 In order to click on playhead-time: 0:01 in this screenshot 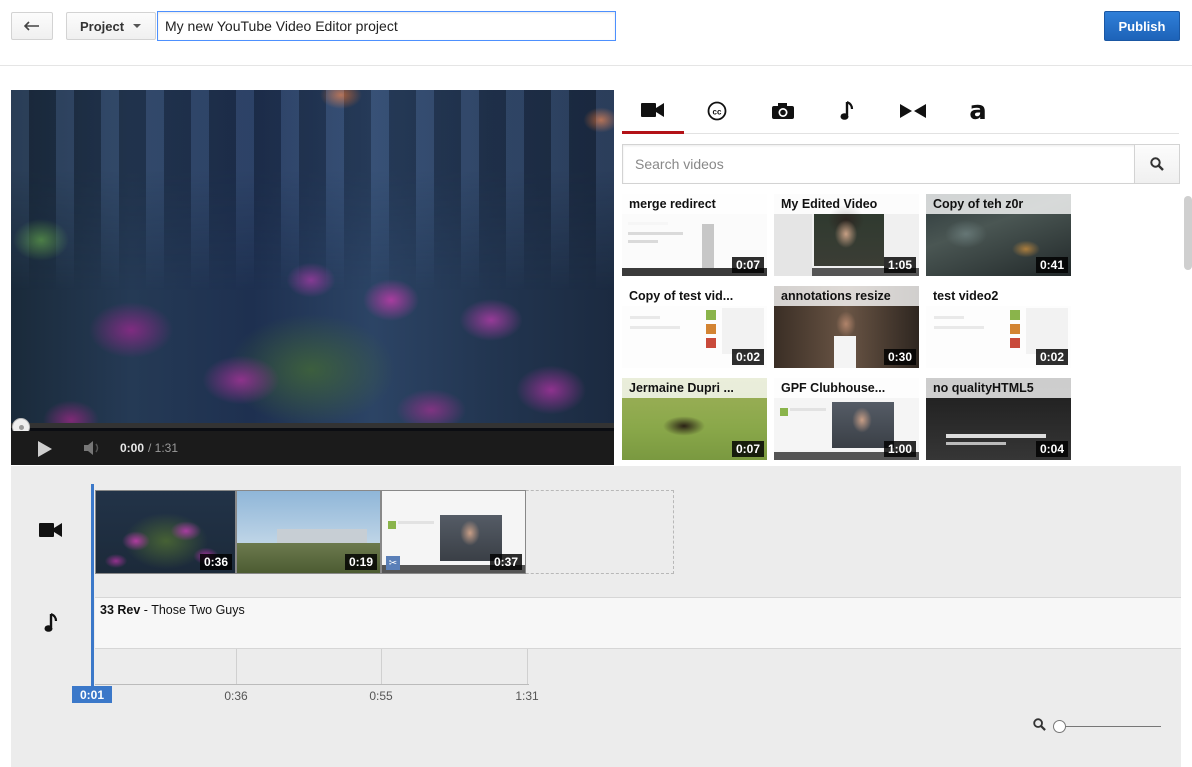, I will do `click(92, 694)`.